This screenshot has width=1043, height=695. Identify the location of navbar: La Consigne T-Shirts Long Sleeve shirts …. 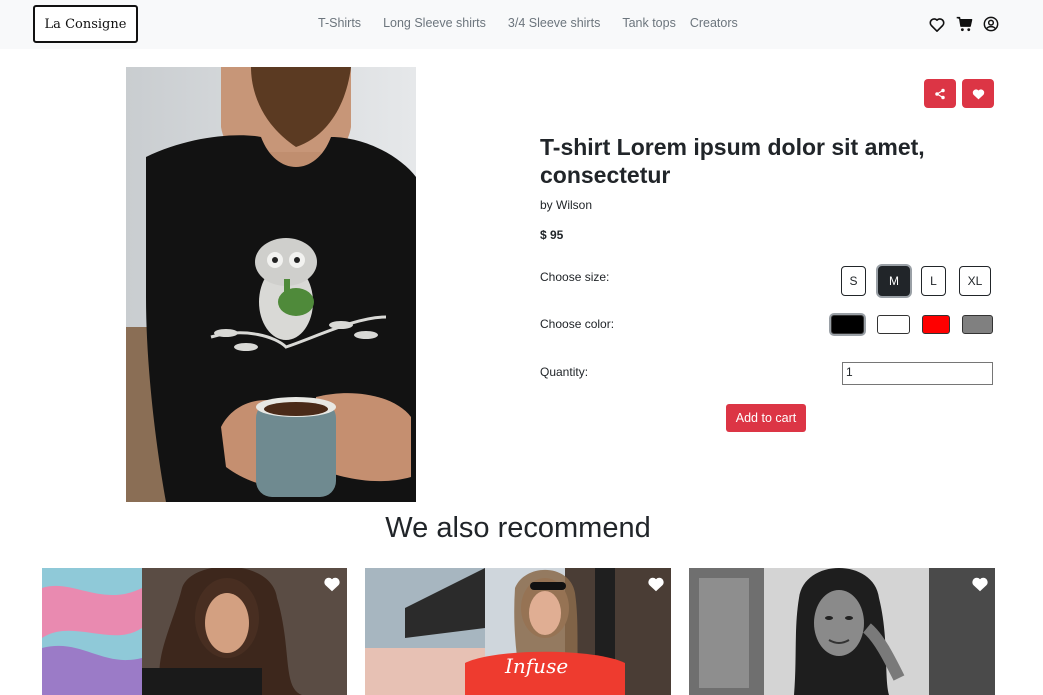
(521, 24).